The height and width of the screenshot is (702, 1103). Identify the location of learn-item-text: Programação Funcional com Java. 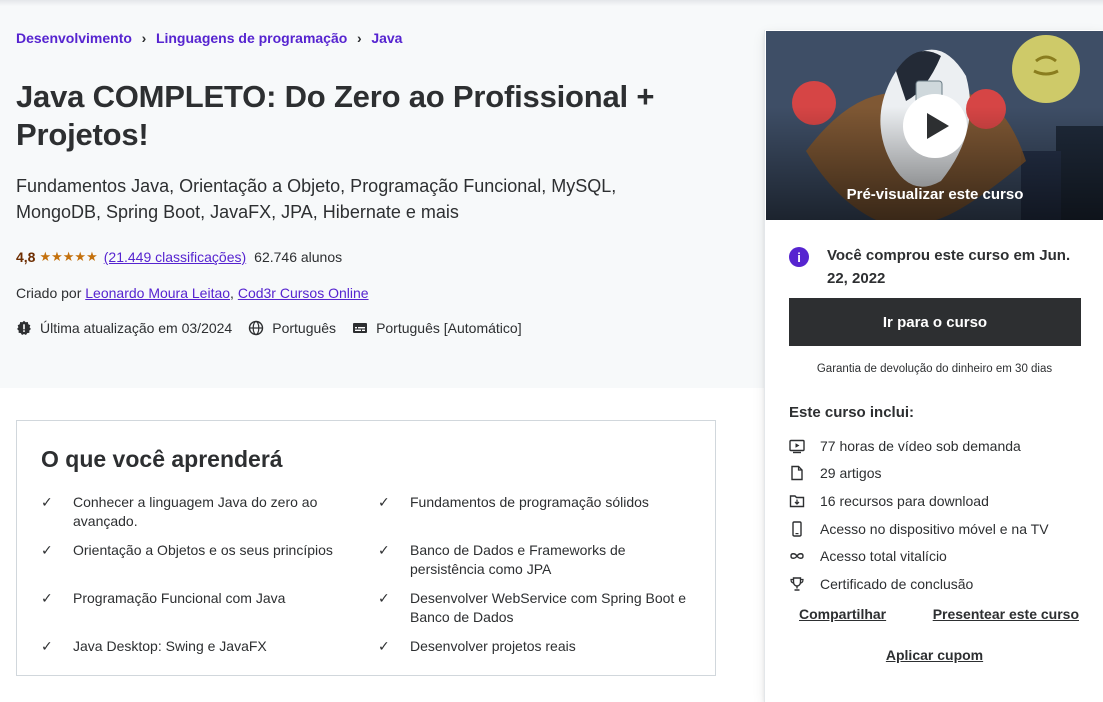
(179, 598).